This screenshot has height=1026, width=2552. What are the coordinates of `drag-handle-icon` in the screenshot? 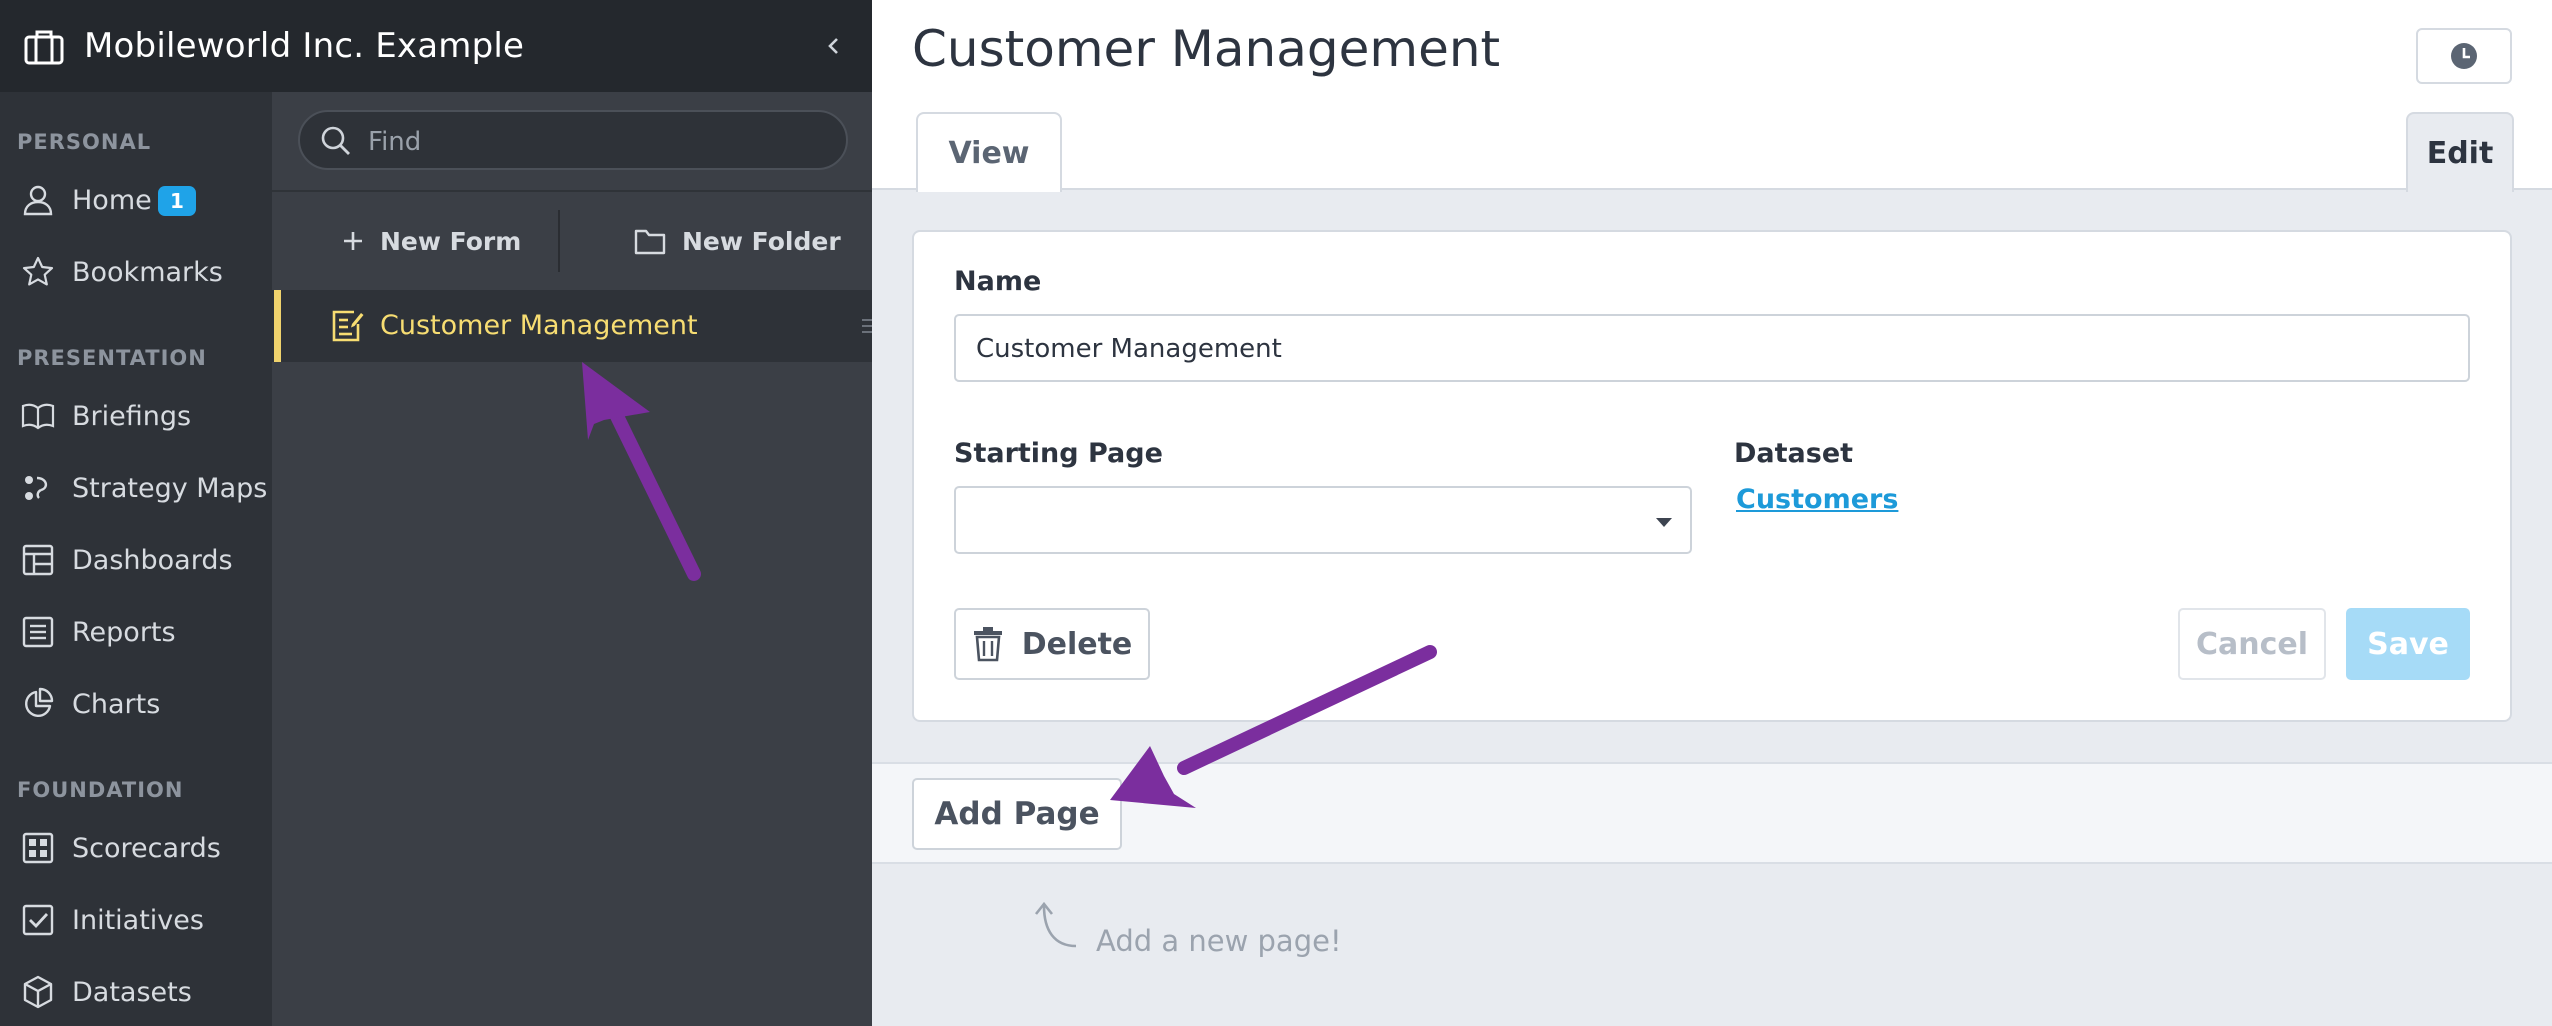 It's located at (866, 326).